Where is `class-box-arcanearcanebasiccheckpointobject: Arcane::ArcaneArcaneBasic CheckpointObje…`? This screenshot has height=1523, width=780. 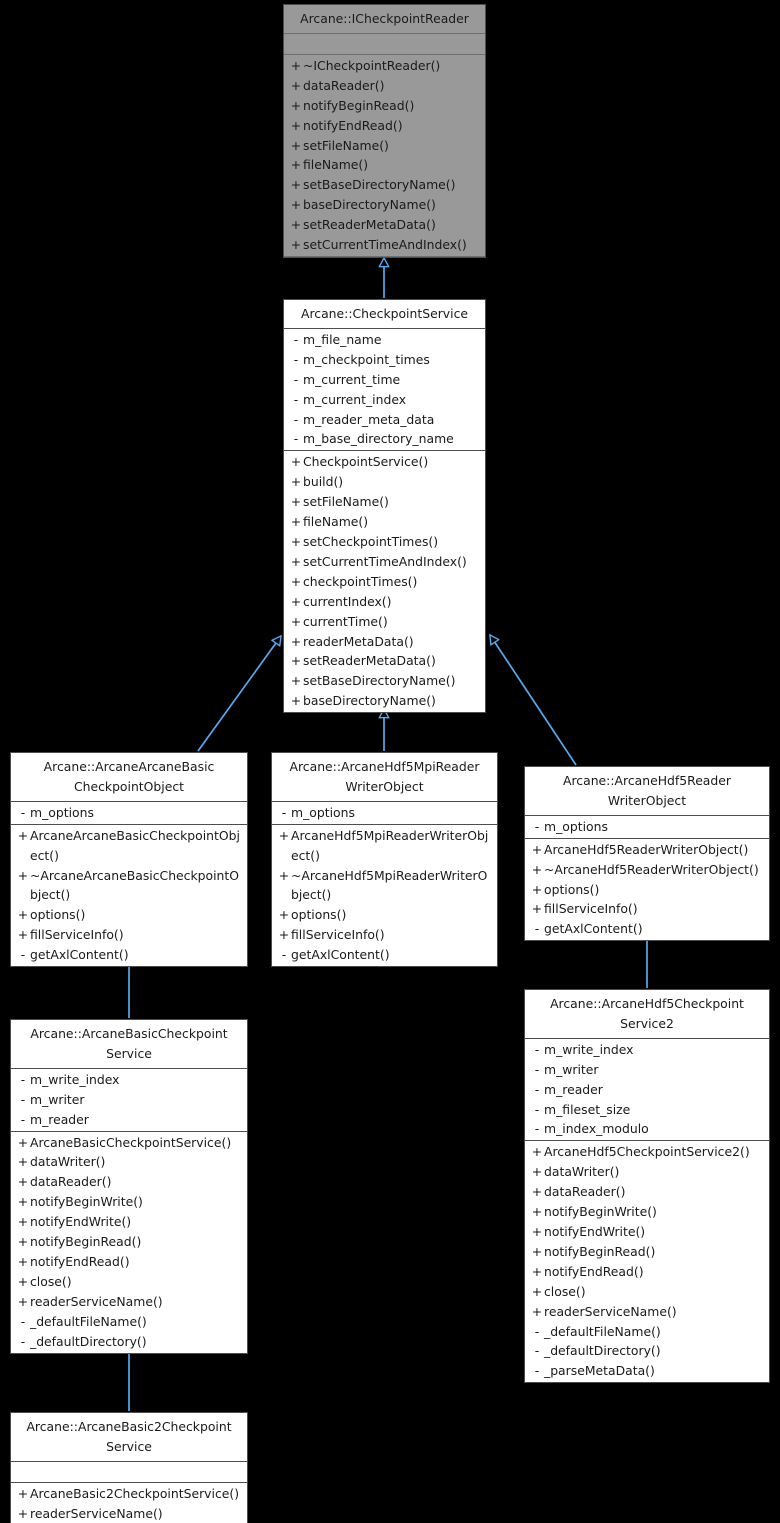
class-box-arcanearcanebasiccheckpointobject: Arcane::ArcaneArcaneBasic CheckpointObje… is located at coordinates (129, 860).